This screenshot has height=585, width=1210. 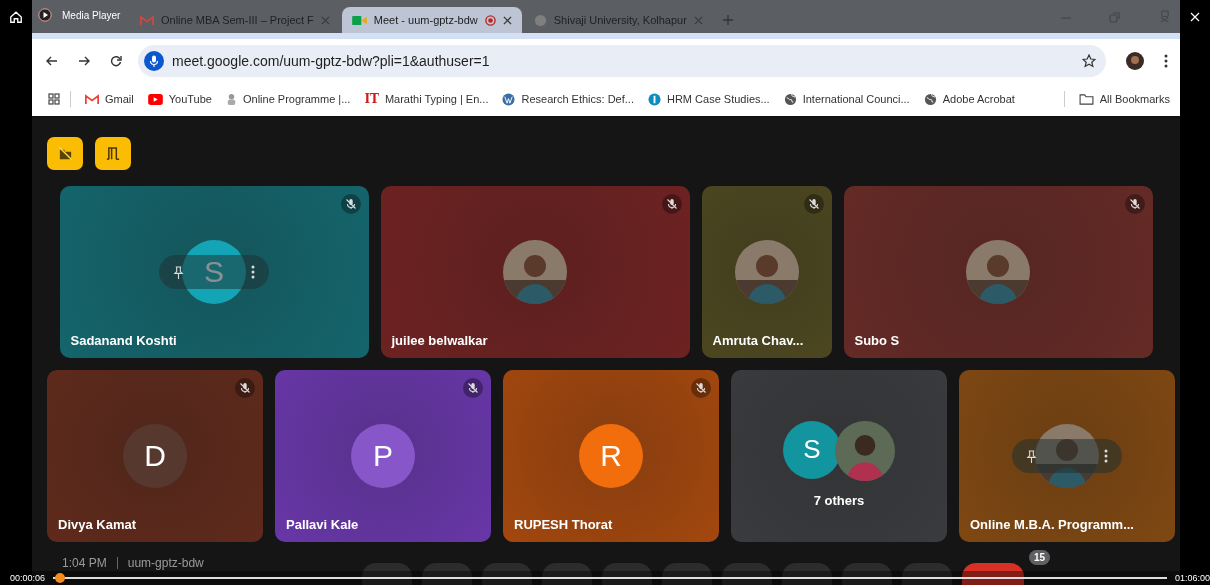 I want to click on logo-letters: IT, so click(x=371, y=99).